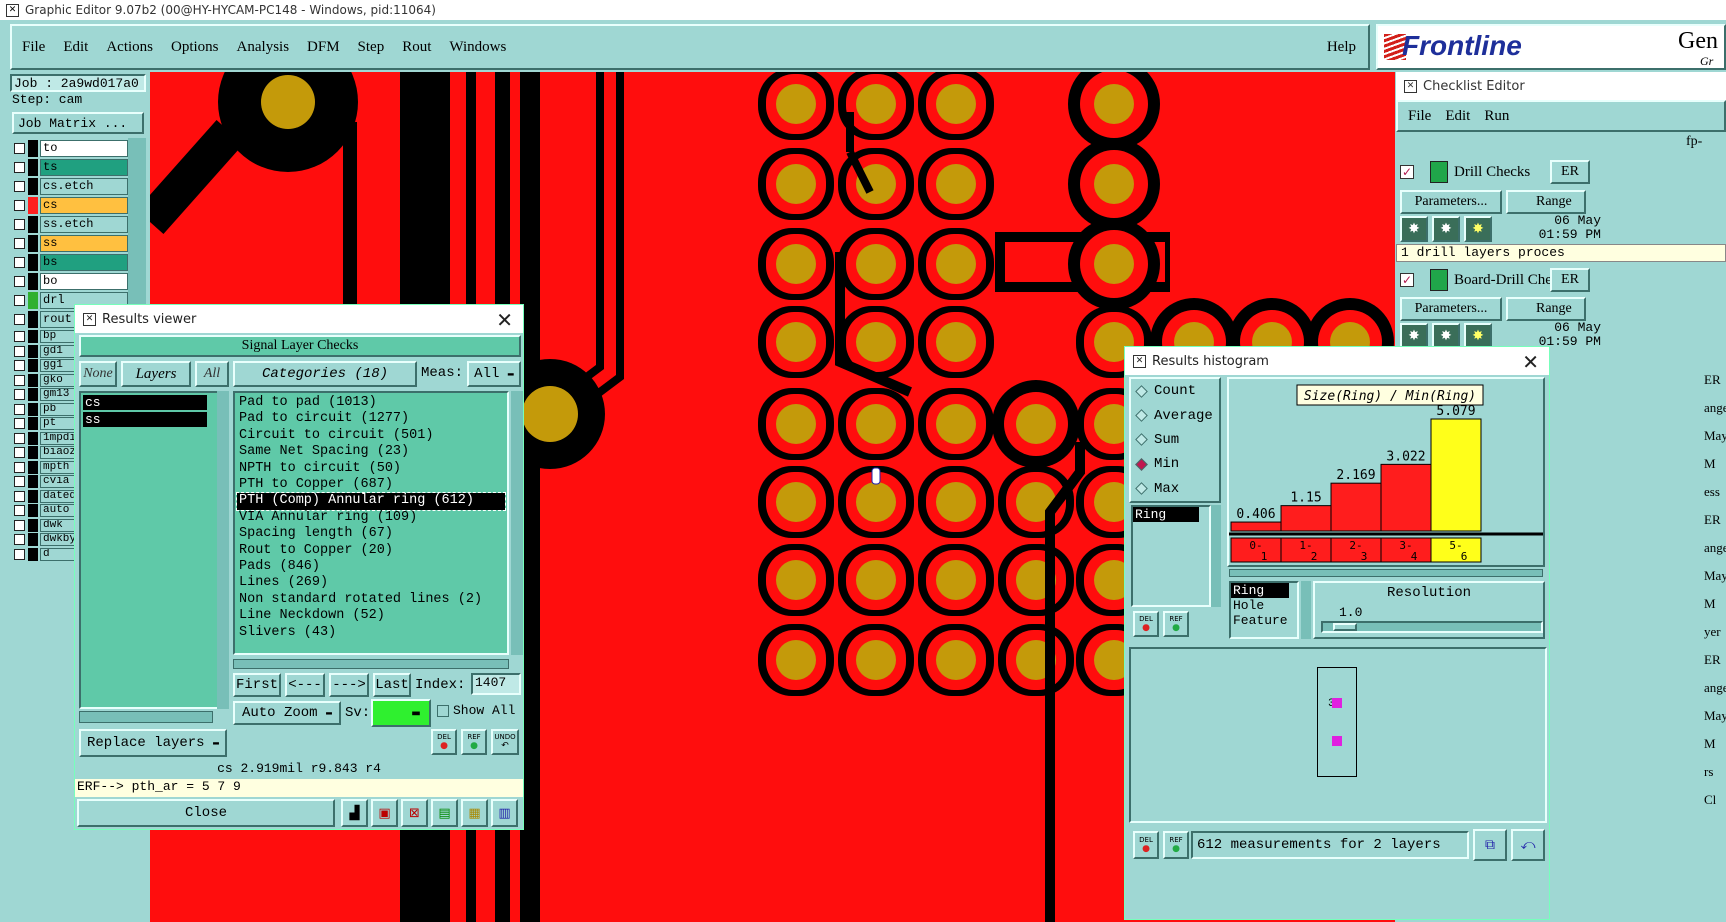 The width and height of the screenshot is (1726, 922). What do you see at coordinates (153, 743) in the screenshot?
I see `replace-layers-select: Replace layers ▬` at bounding box center [153, 743].